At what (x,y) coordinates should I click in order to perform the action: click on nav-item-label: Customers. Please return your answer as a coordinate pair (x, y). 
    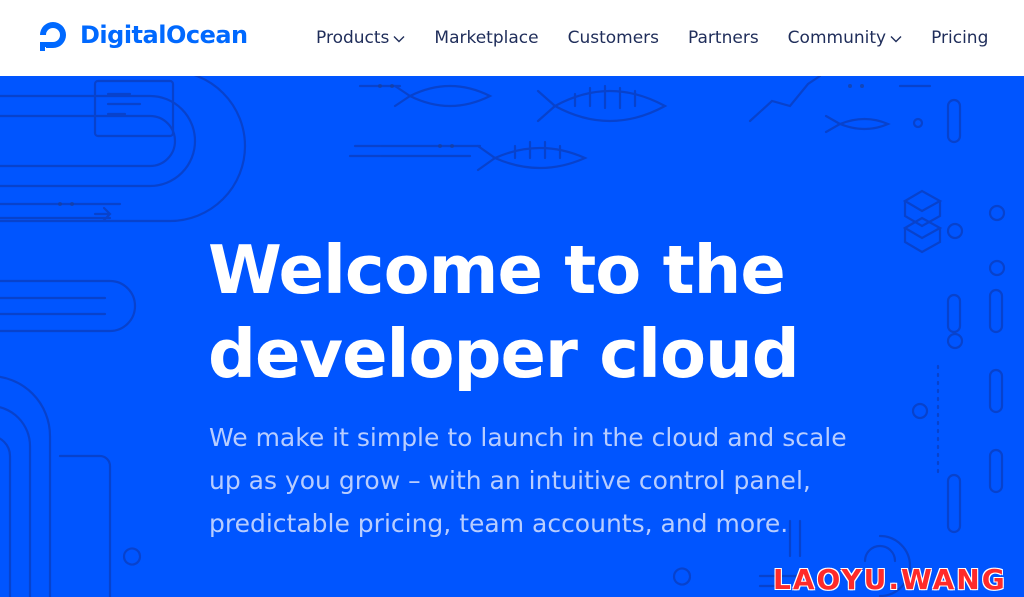
    Looking at the image, I should click on (613, 38).